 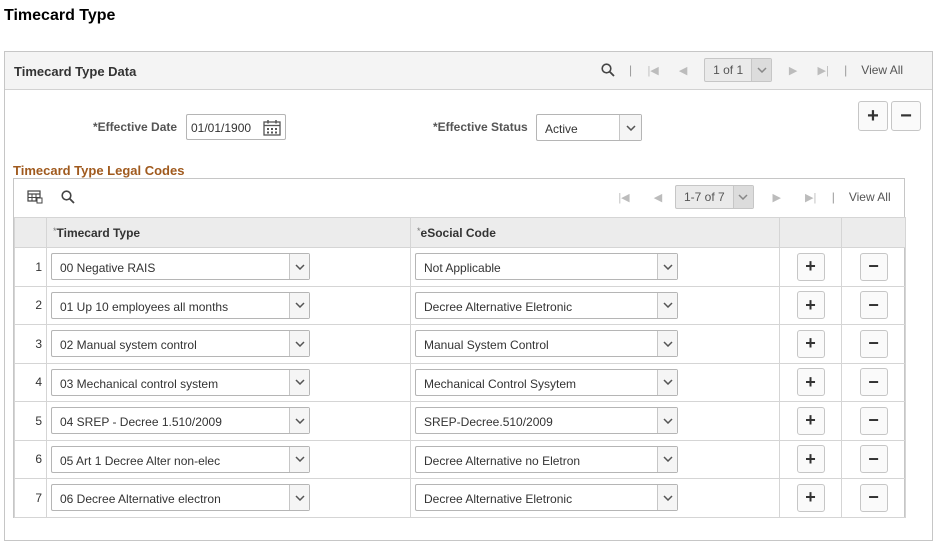 What do you see at coordinates (180, 498) in the screenshot?
I see `timecard-type-select: 06 Decree Alternative electron` at bounding box center [180, 498].